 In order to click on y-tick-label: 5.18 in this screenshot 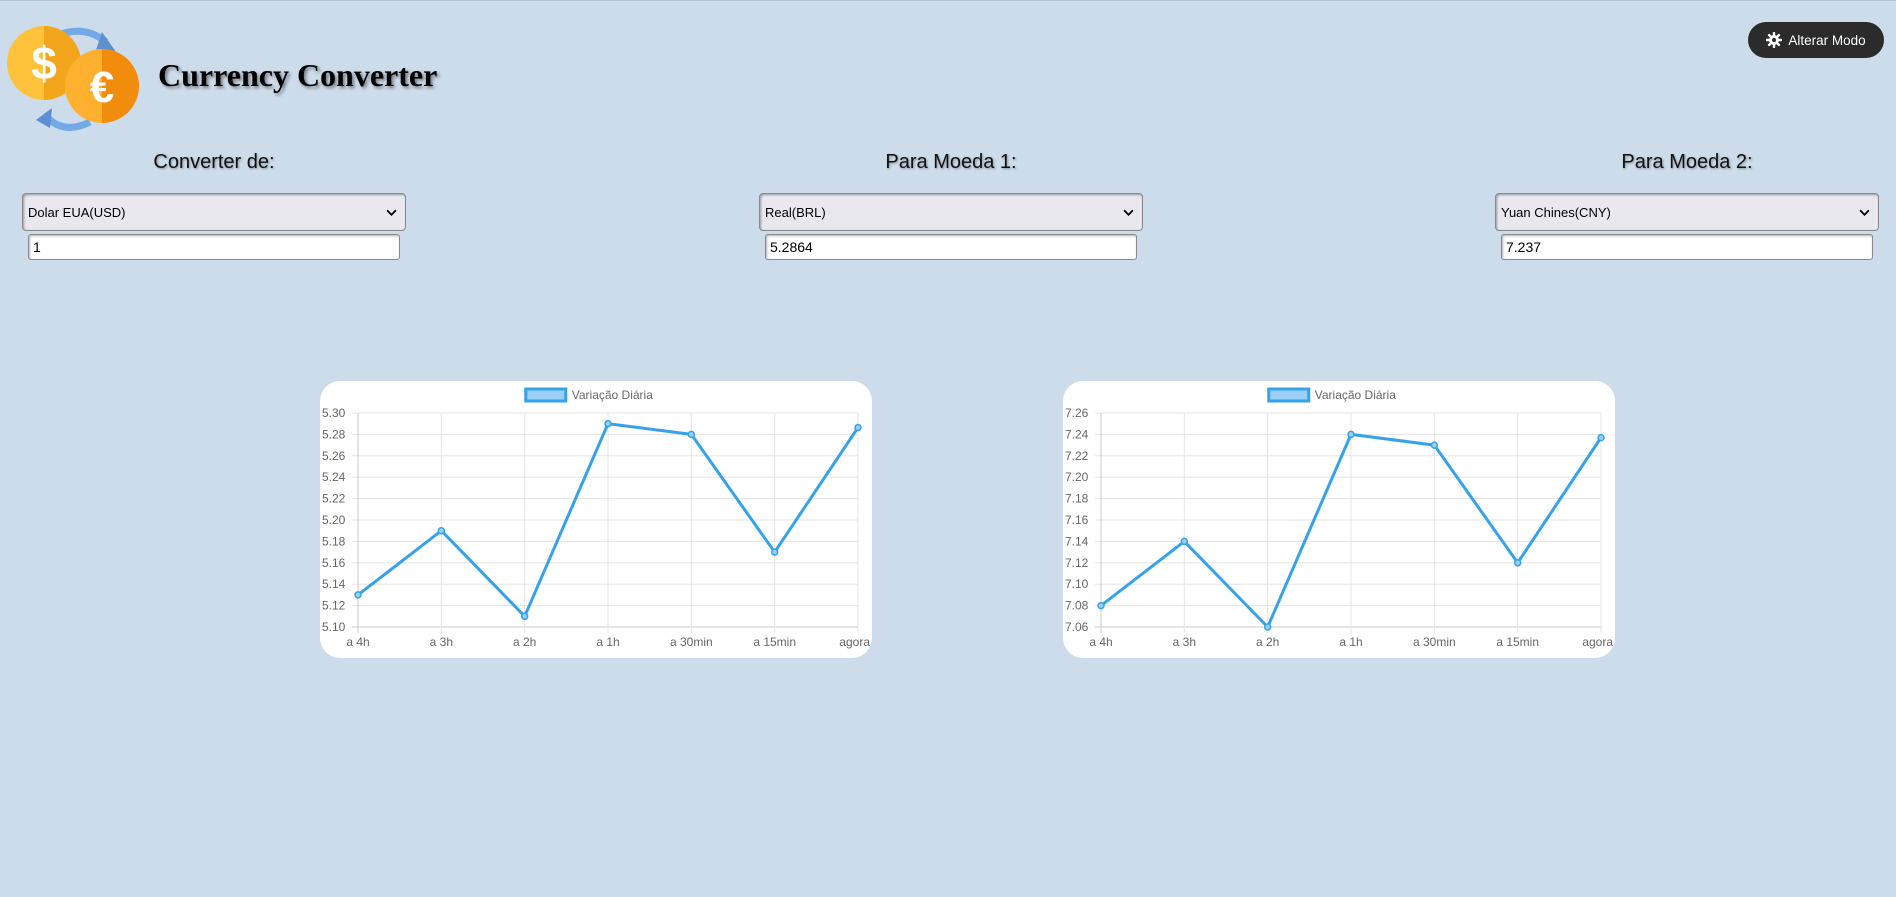, I will do `click(334, 541)`.